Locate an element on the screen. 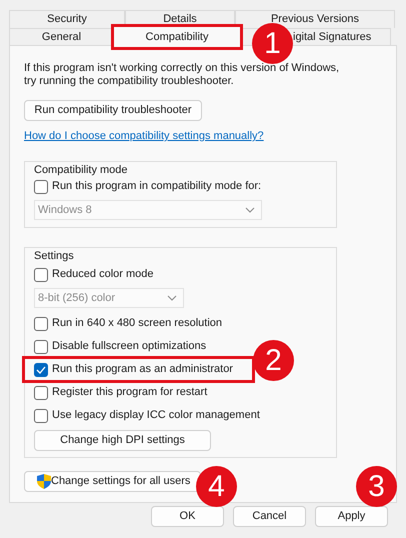 Image resolution: width=406 pixels, height=538 pixels. group-title: Settings is located at coordinates (54, 255).